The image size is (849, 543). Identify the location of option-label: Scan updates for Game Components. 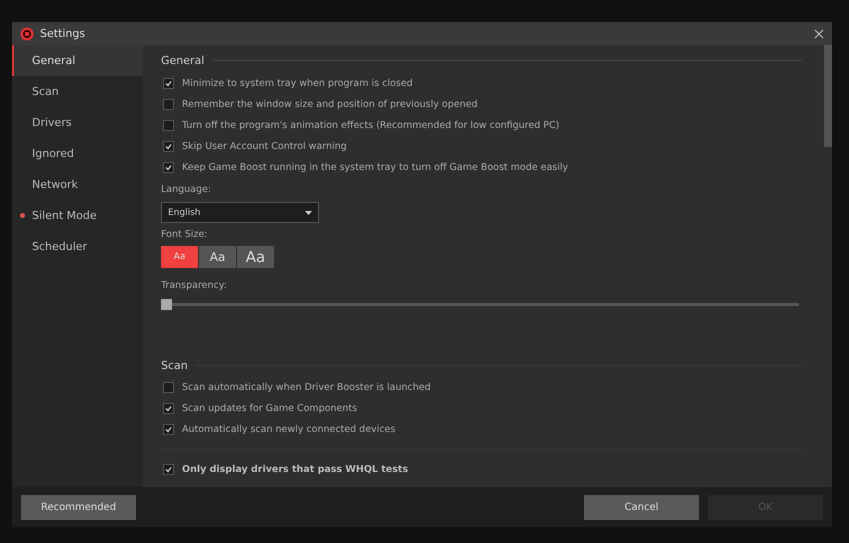
(270, 408).